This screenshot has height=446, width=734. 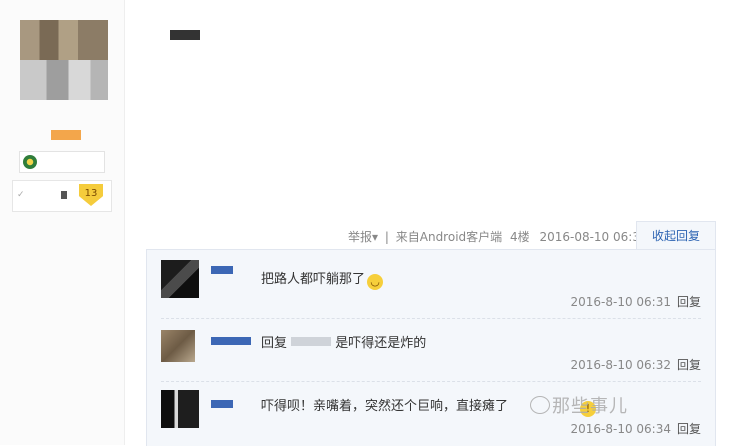 I want to click on reply-text: 把路人都吓躺那了 ◡, so click(x=322, y=279).